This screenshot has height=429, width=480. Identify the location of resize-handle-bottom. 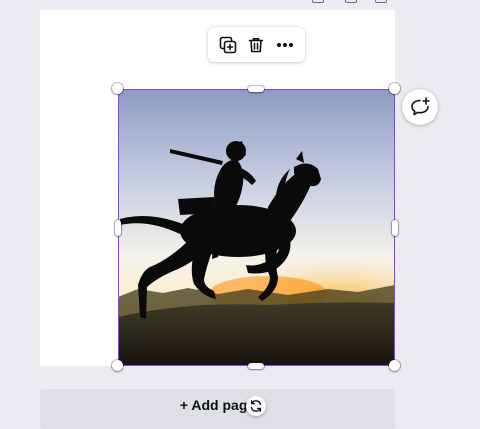
(256, 366).